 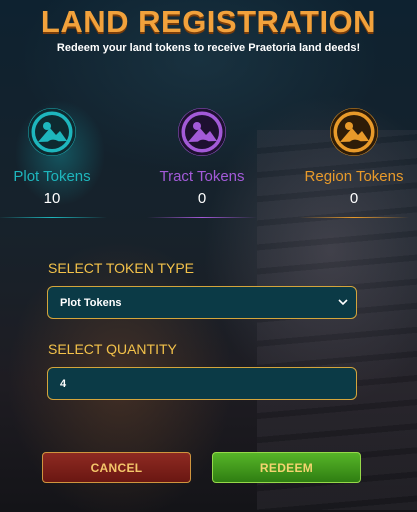 I want to click on token-card-plot: Plot Tokens 10, so click(x=61, y=163).